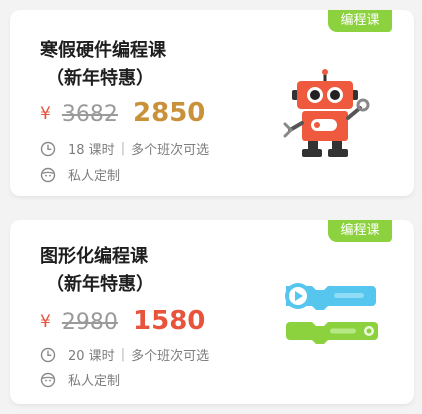  Describe the element at coordinates (91, 356) in the screenshot. I see `lesson-count: 20 课时` at that location.